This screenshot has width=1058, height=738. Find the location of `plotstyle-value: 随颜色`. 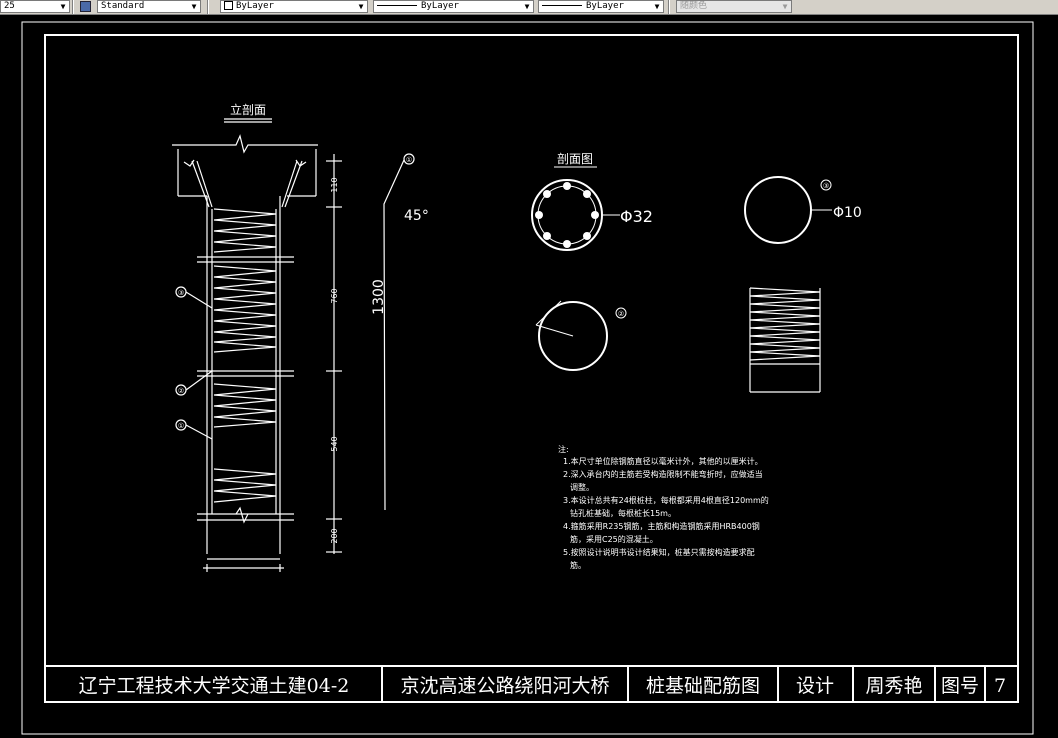

plotstyle-value: 随颜色 is located at coordinates (694, 6).